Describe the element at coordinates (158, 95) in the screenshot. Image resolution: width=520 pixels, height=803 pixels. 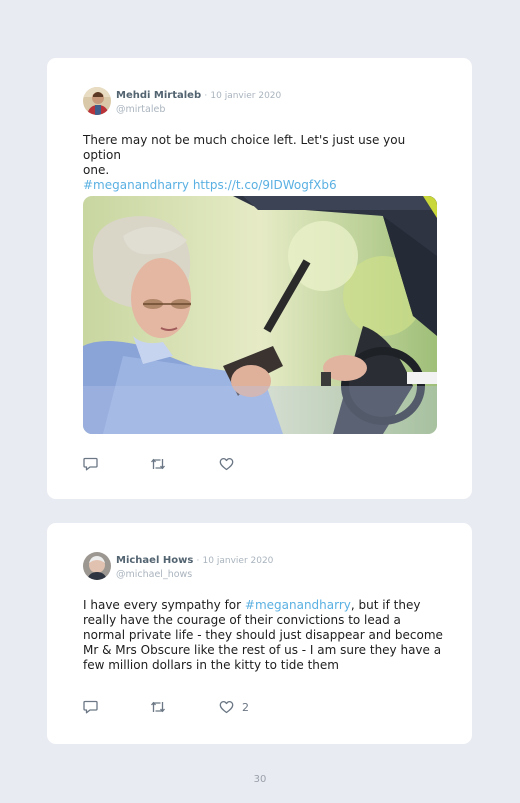
I see `author-name: Mehdi Mirtaleb` at that location.